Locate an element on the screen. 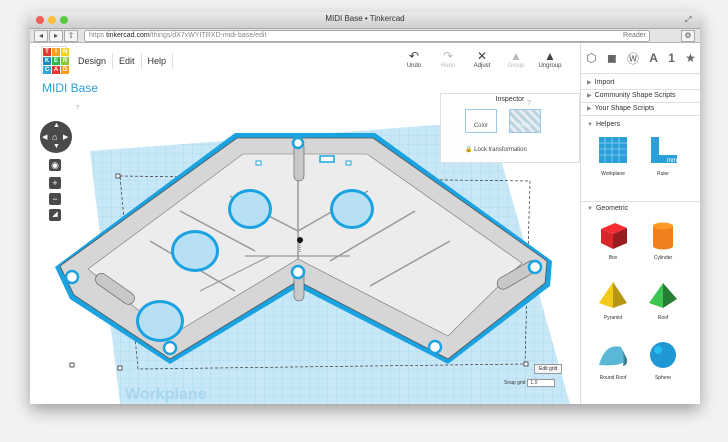 The image size is (728, 442). shape-round-roof: Round Roof is located at coordinates (613, 360).